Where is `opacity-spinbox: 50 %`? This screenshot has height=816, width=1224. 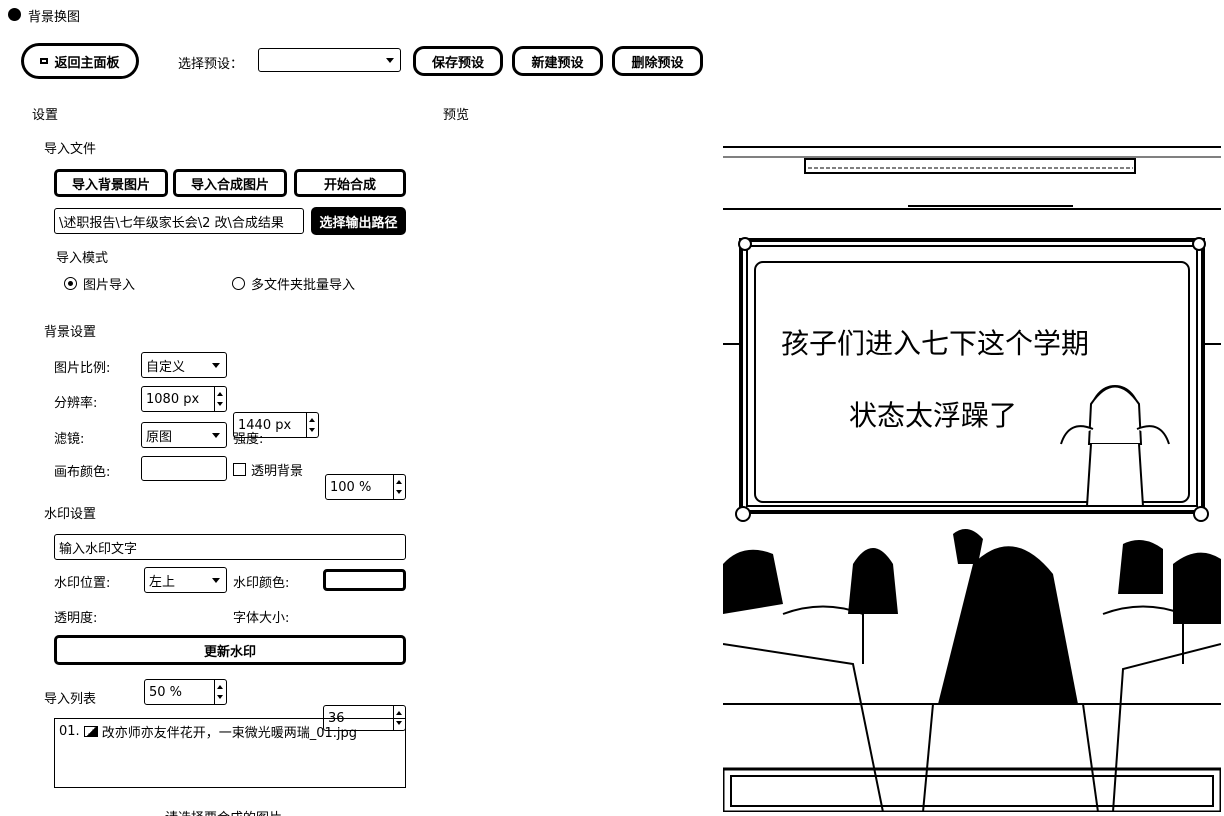
opacity-spinbox: 50 % is located at coordinates (185, 692).